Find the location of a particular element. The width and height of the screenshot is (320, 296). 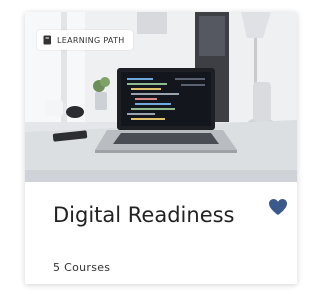

badge-label: LEARNING PATH is located at coordinates (91, 40).